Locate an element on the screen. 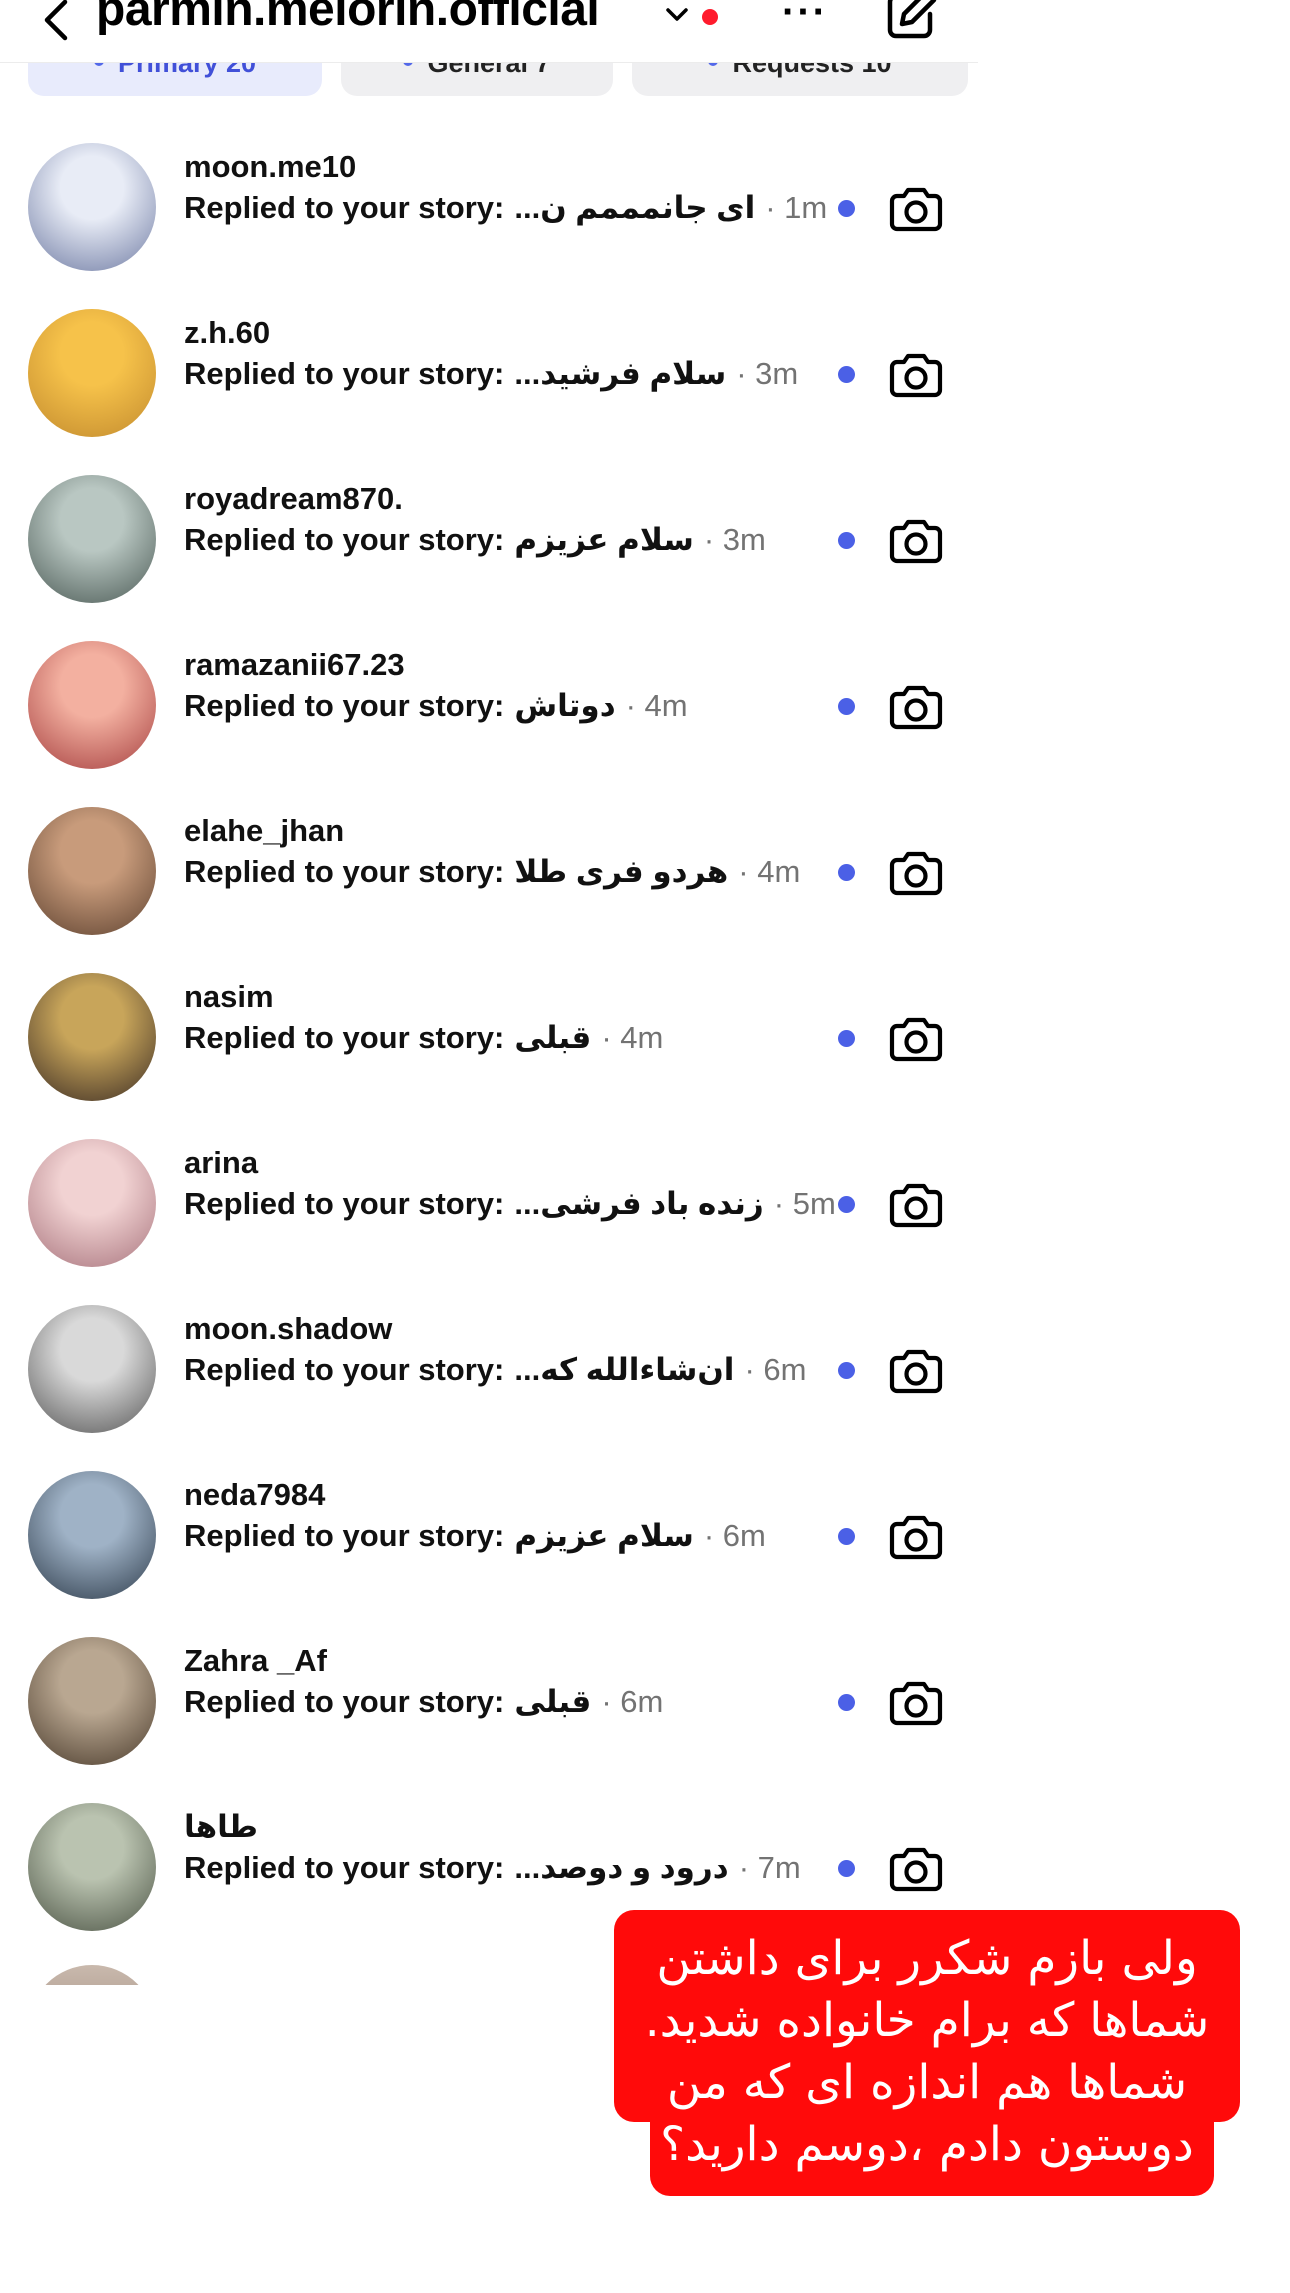 Image resolution: width=1290 pixels, height=2293 pixels. thread-username: ramazanii67.23 is located at coordinates (294, 664).